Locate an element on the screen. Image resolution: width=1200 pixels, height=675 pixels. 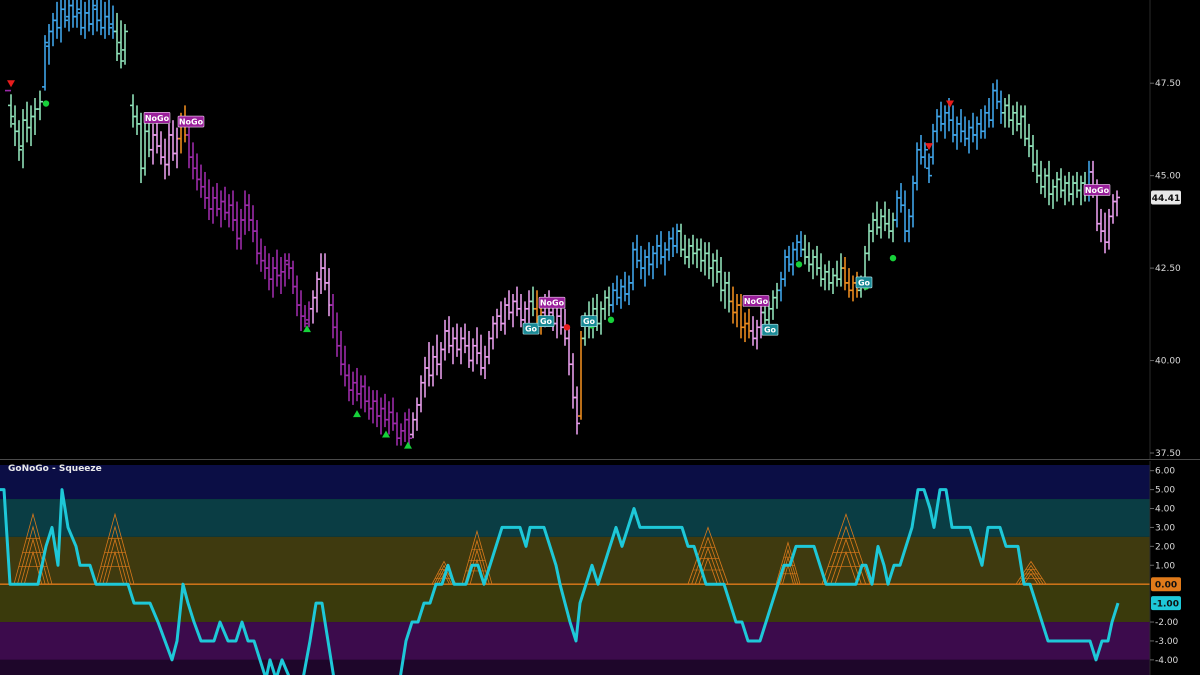
nogo-triangle-down is located at coordinates (11, 84).